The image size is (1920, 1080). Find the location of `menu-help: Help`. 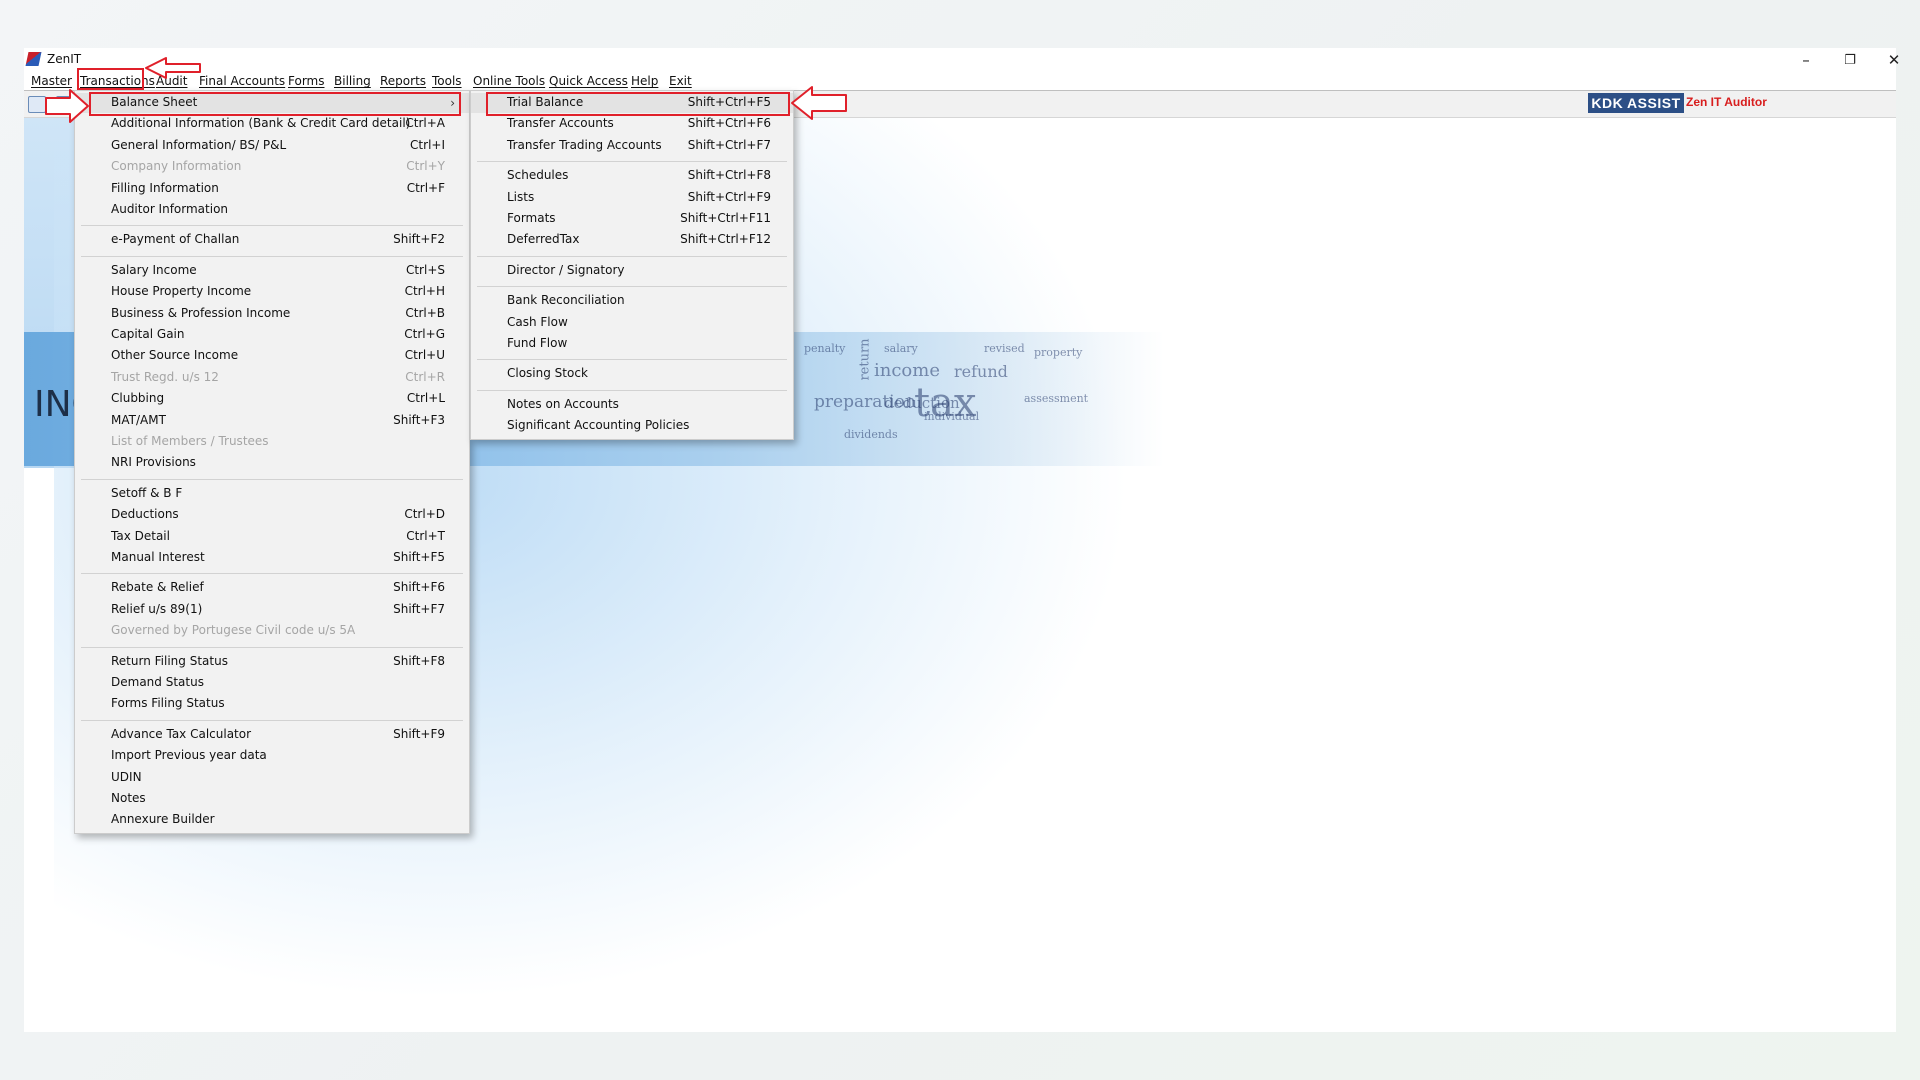

menu-help: Help is located at coordinates (644, 81).